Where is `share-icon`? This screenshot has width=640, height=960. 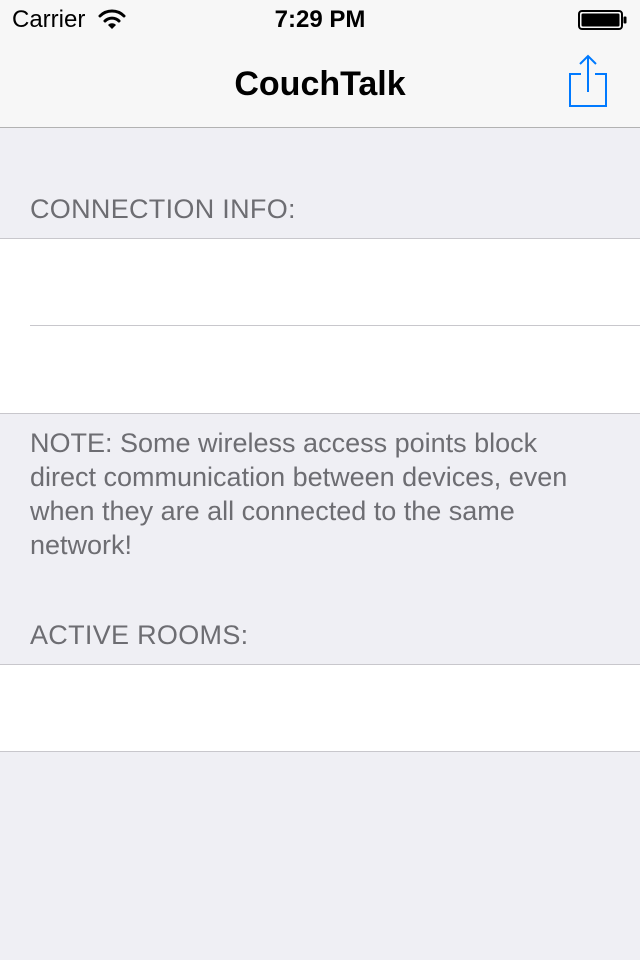
share-icon is located at coordinates (588, 80).